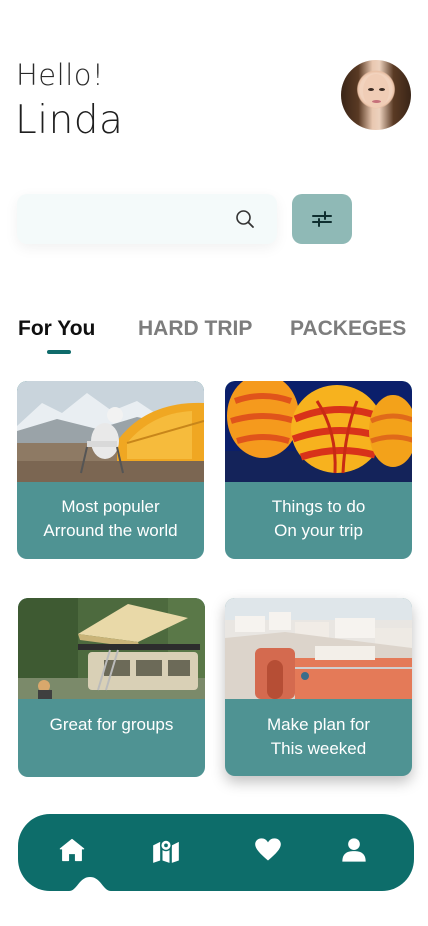  Describe the element at coordinates (131, 220) in the screenshot. I see `search-input` at that location.